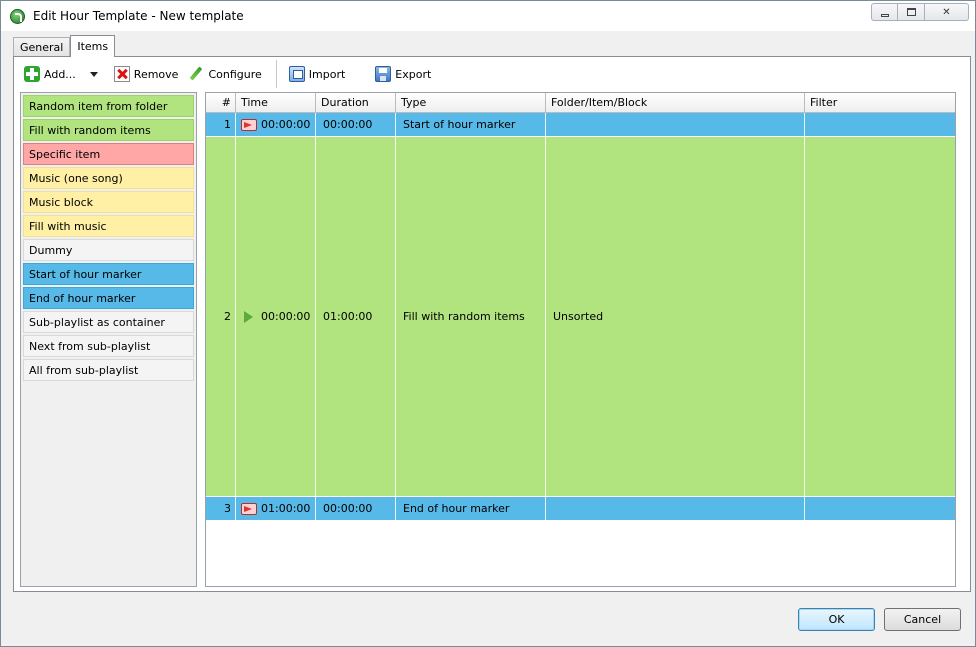  I want to click on time-value: 01:00:00, so click(286, 508).